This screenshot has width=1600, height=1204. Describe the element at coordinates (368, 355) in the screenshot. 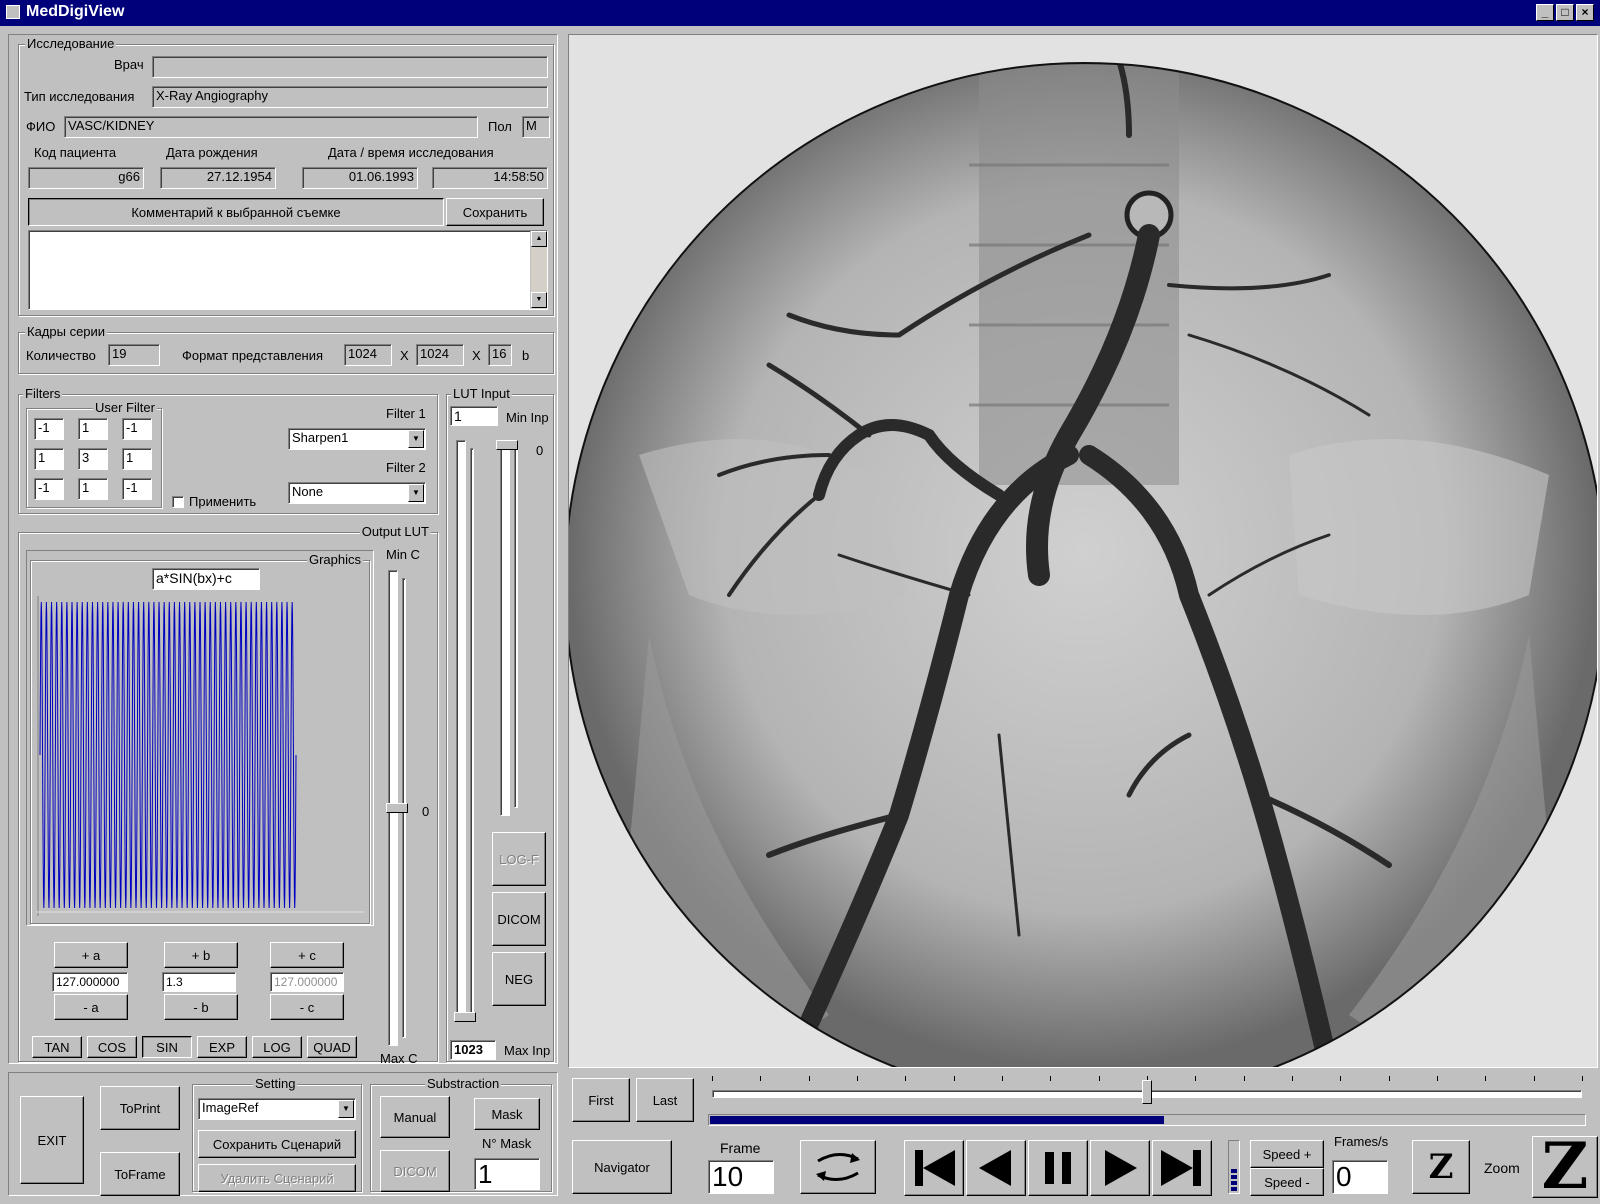

I see `width-field: 1024` at that location.